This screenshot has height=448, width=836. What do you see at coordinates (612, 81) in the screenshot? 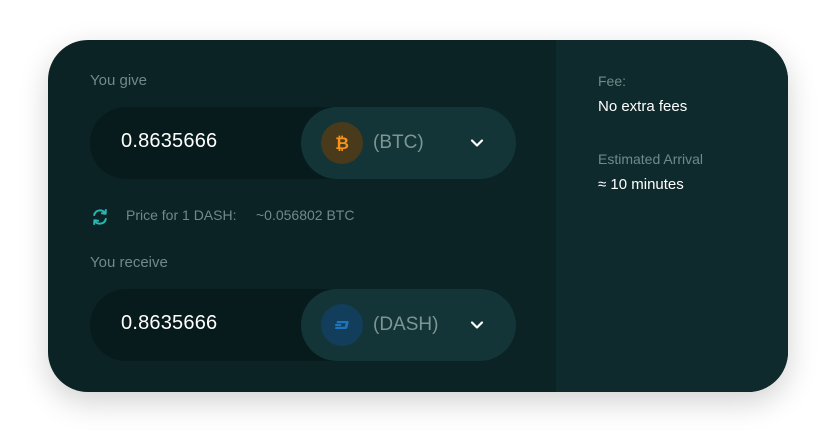
I see `fee-label: Fee:` at bounding box center [612, 81].